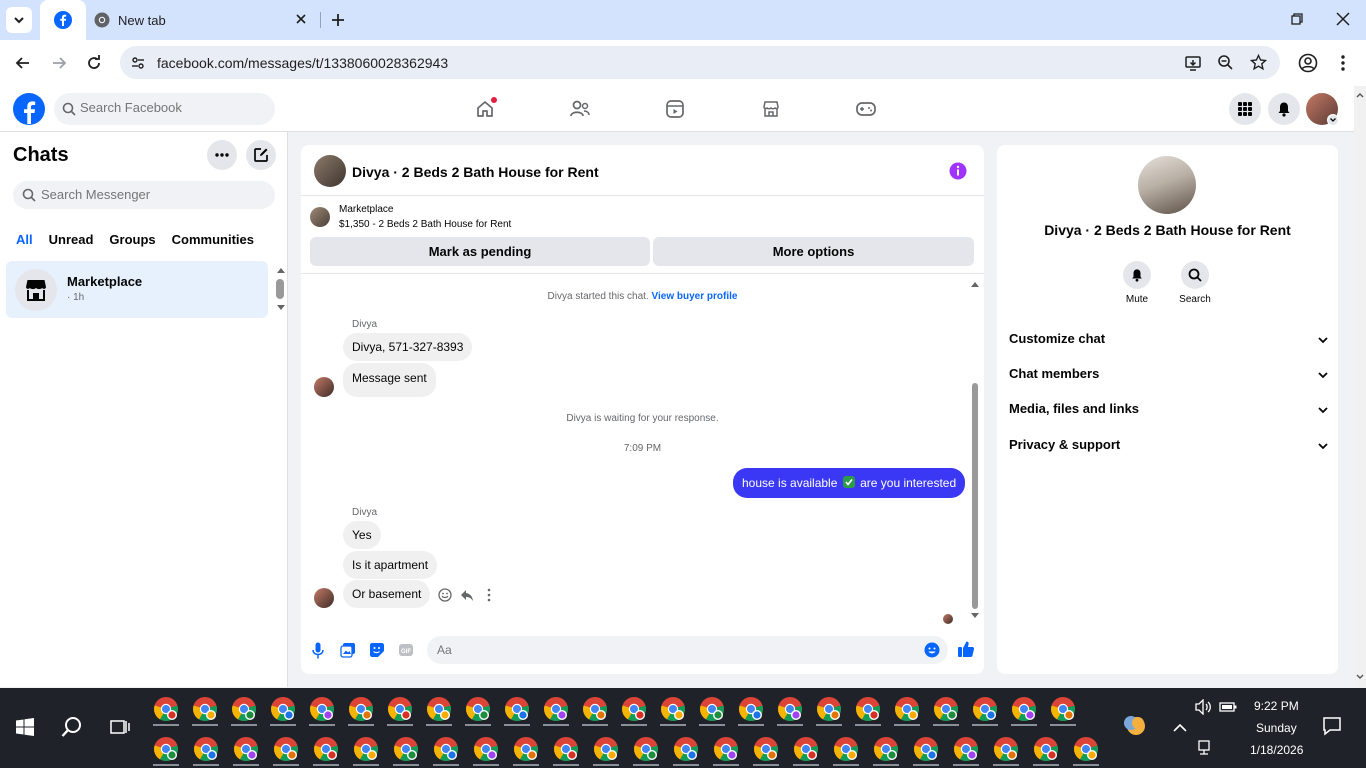  What do you see at coordinates (1169, 376) in the screenshot?
I see `chat-members-section: Chat members` at bounding box center [1169, 376].